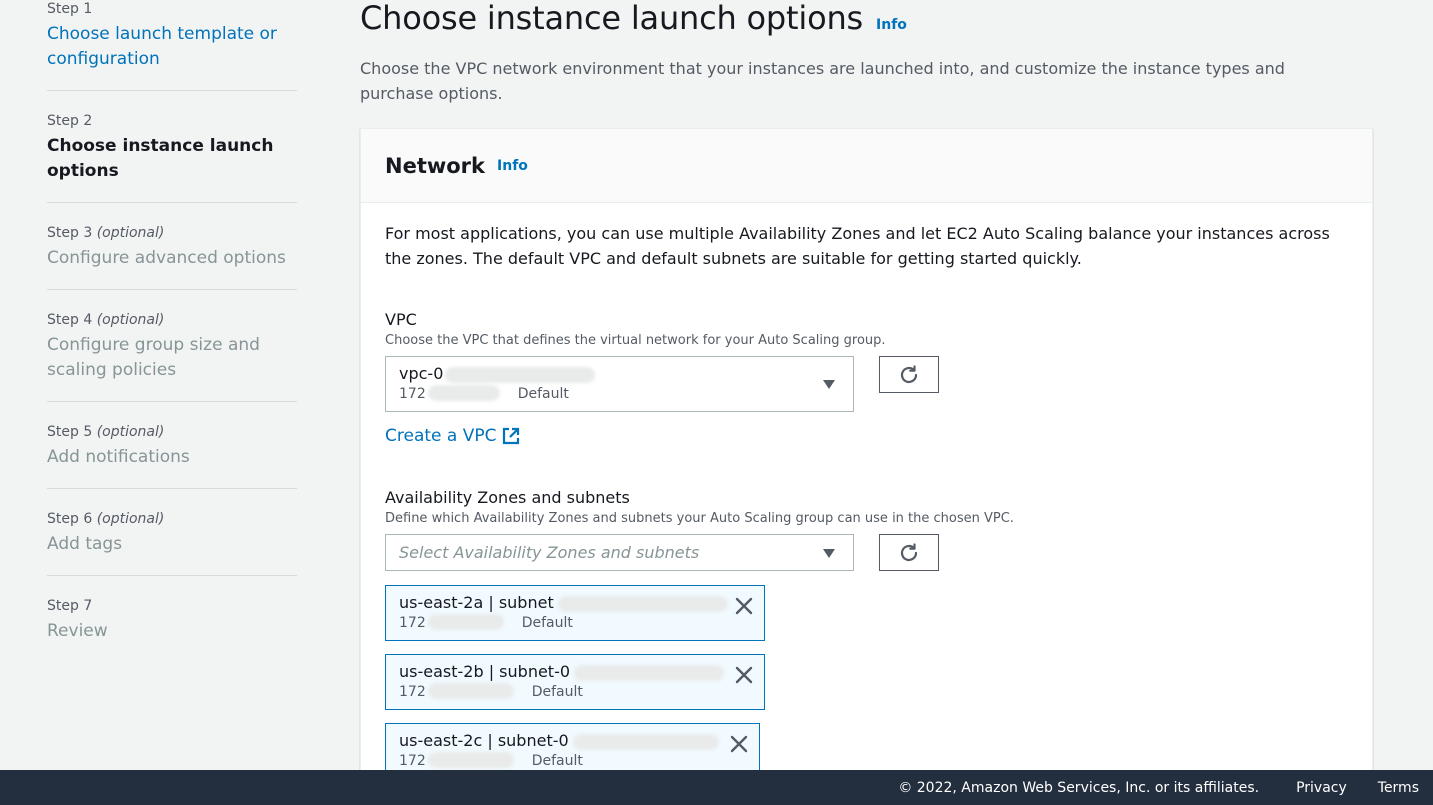 The width and height of the screenshot is (1433, 805). What do you see at coordinates (866, 552) in the screenshot?
I see `zones-control-row: Select Availability Zones and subnets` at bounding box center [866, 552].